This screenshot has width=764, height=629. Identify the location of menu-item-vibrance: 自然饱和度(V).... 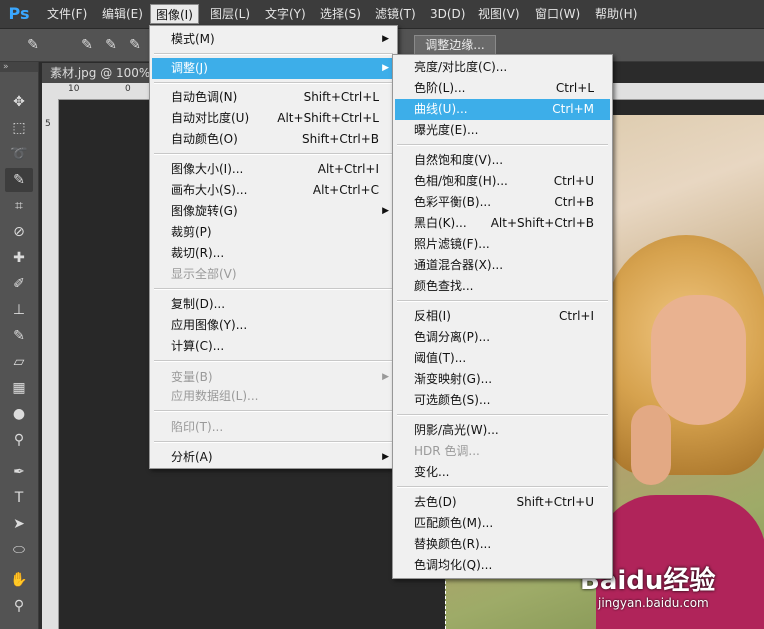
(502, 160).